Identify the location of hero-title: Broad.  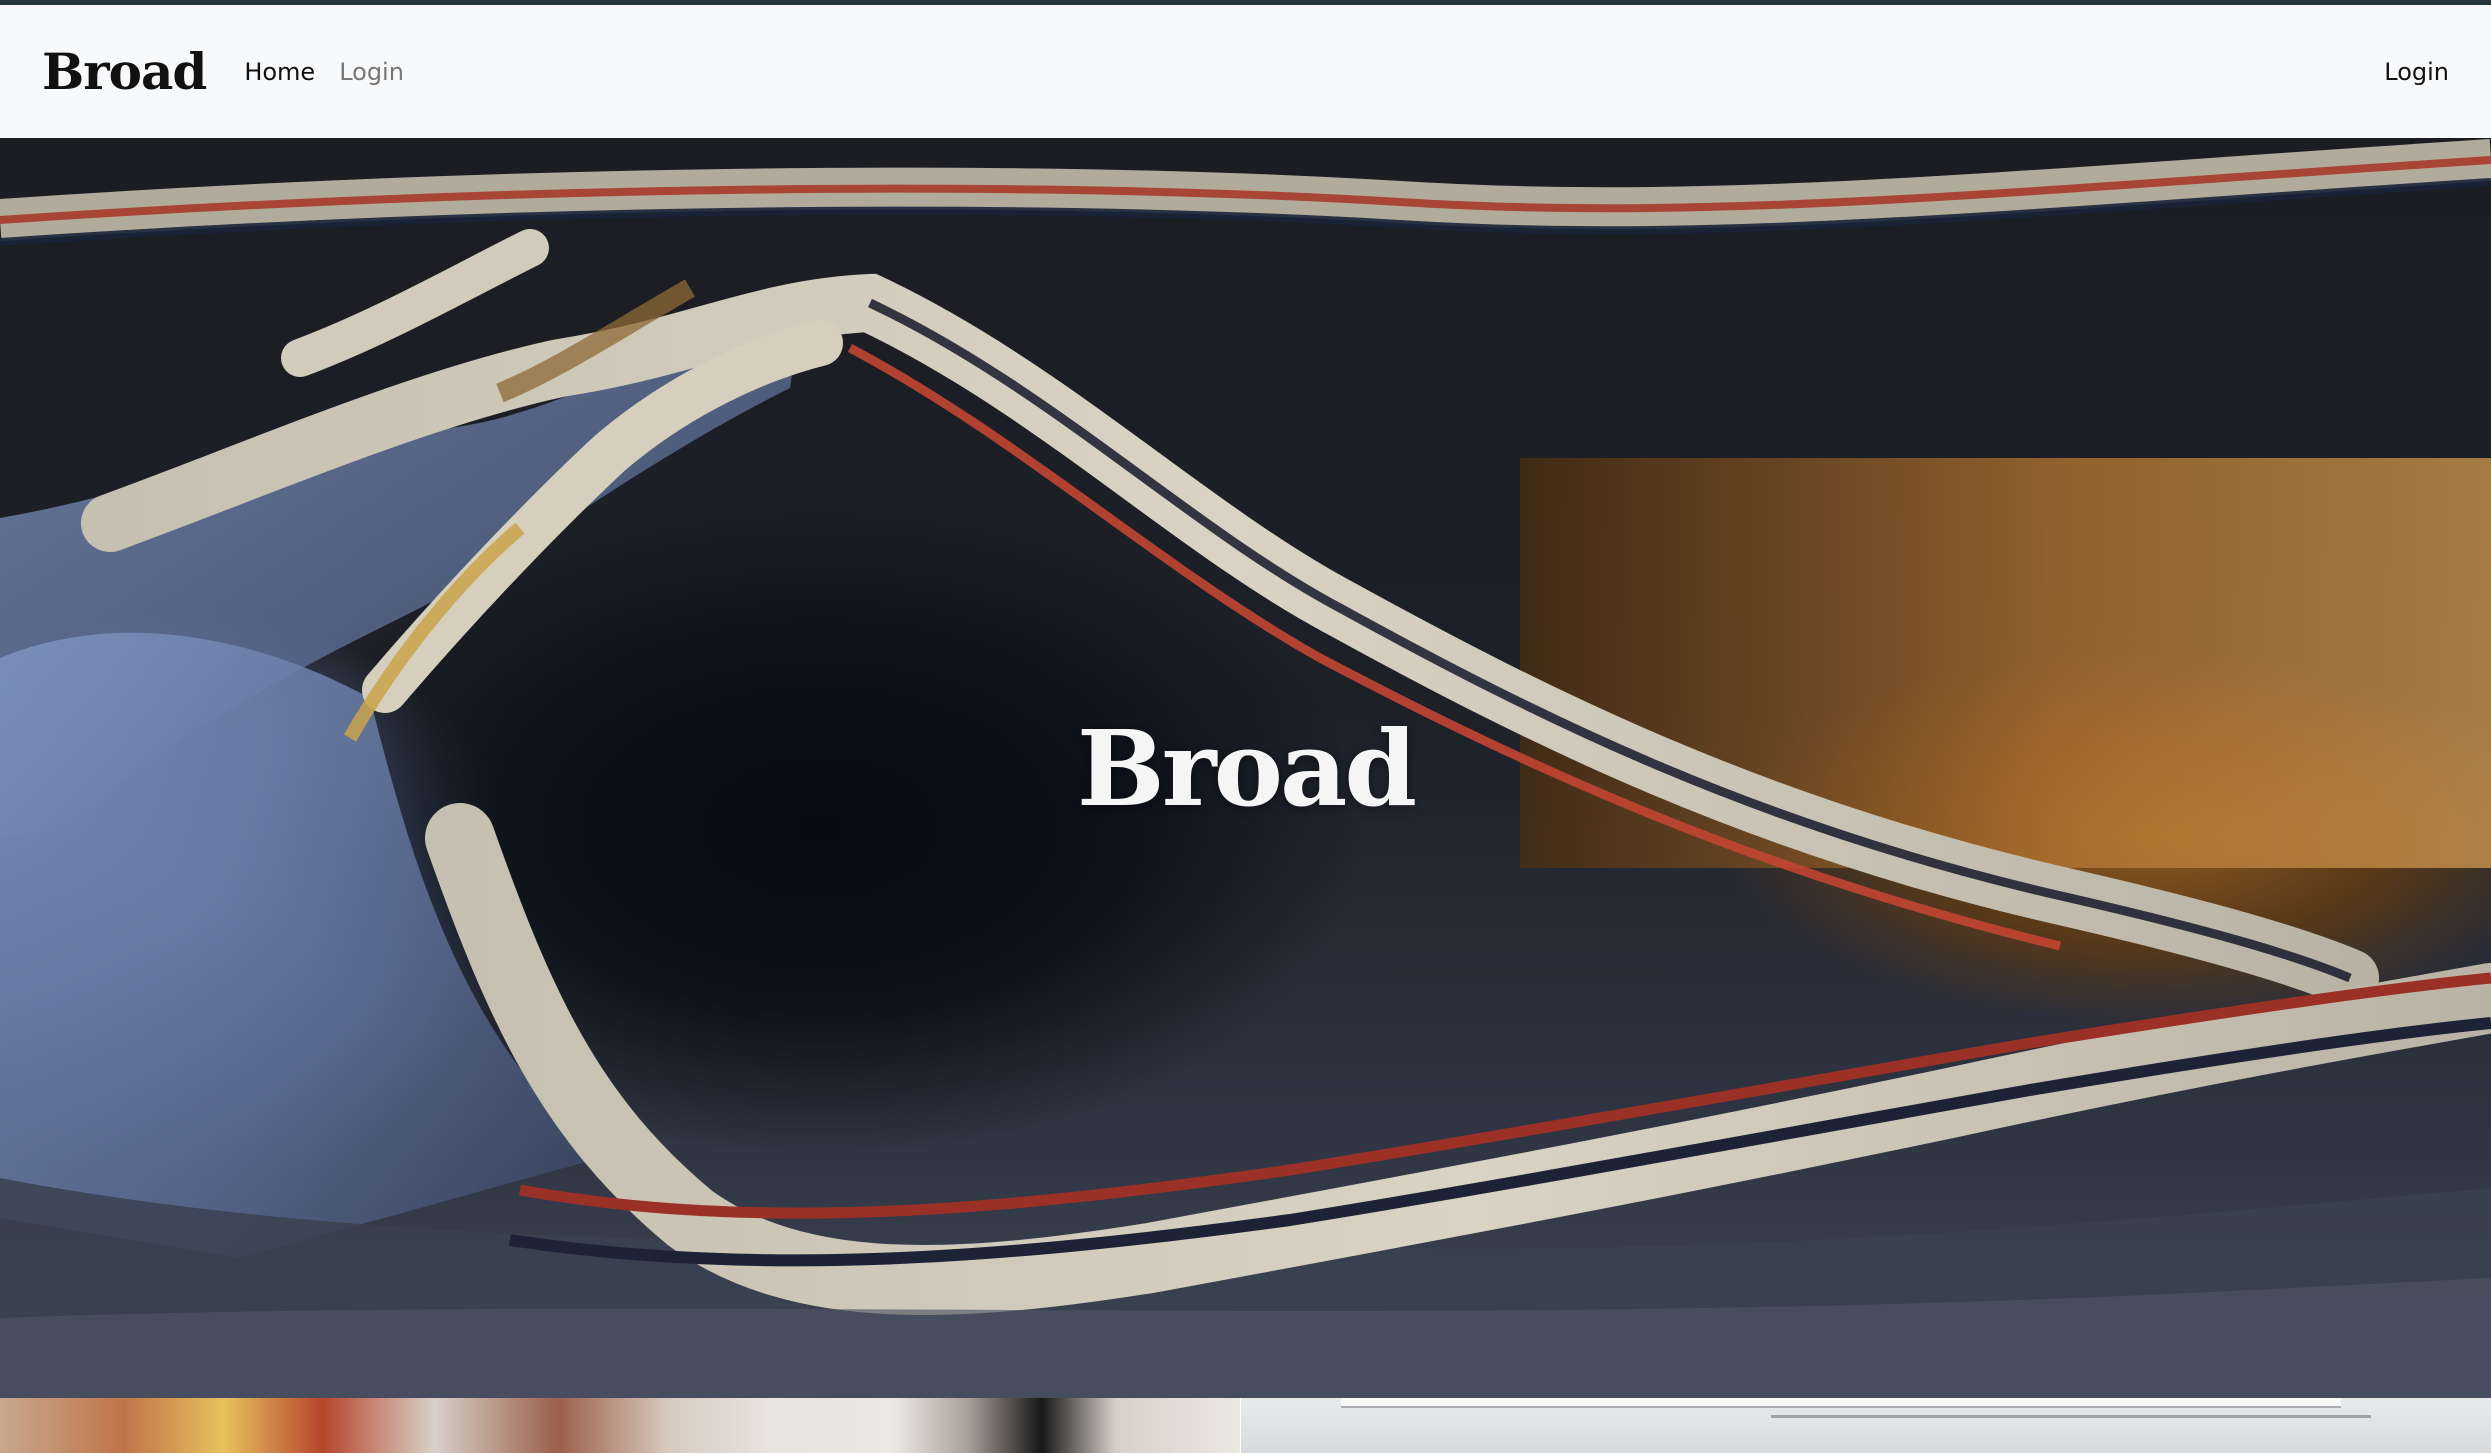
(1246, 768).